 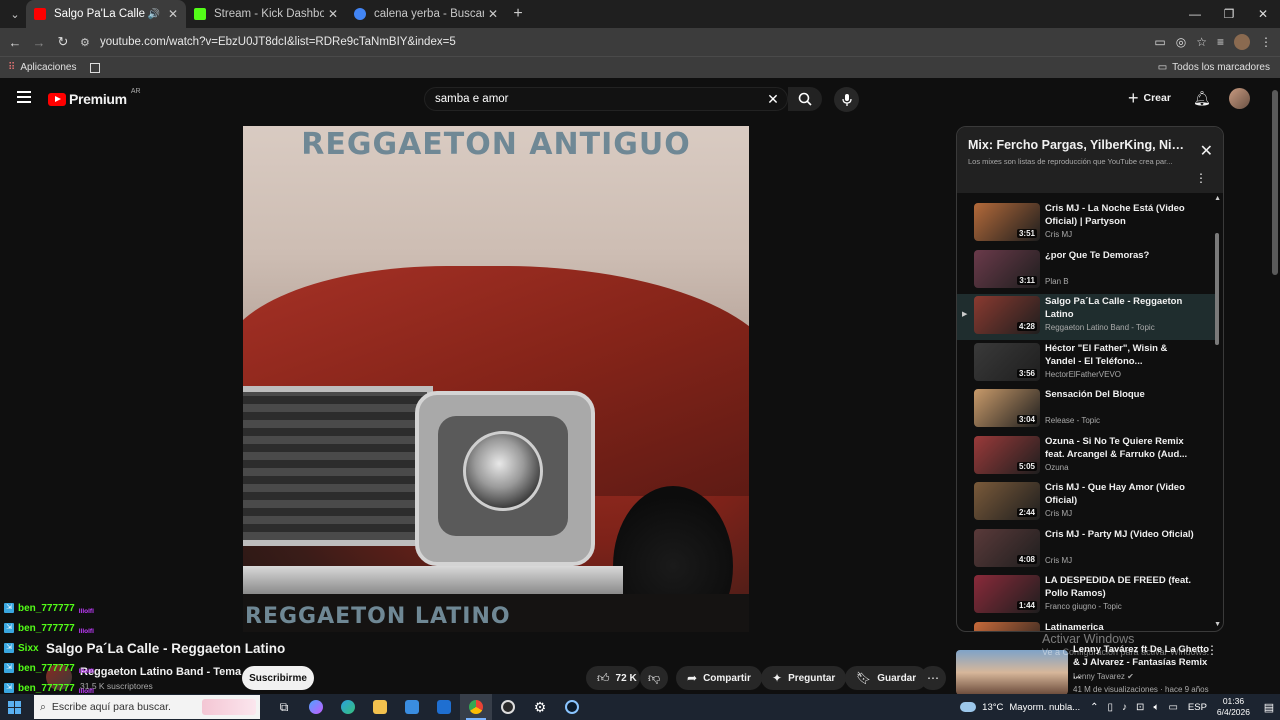 I want to click on youtube-logo: Premium AR, so click(x=94, y=97).